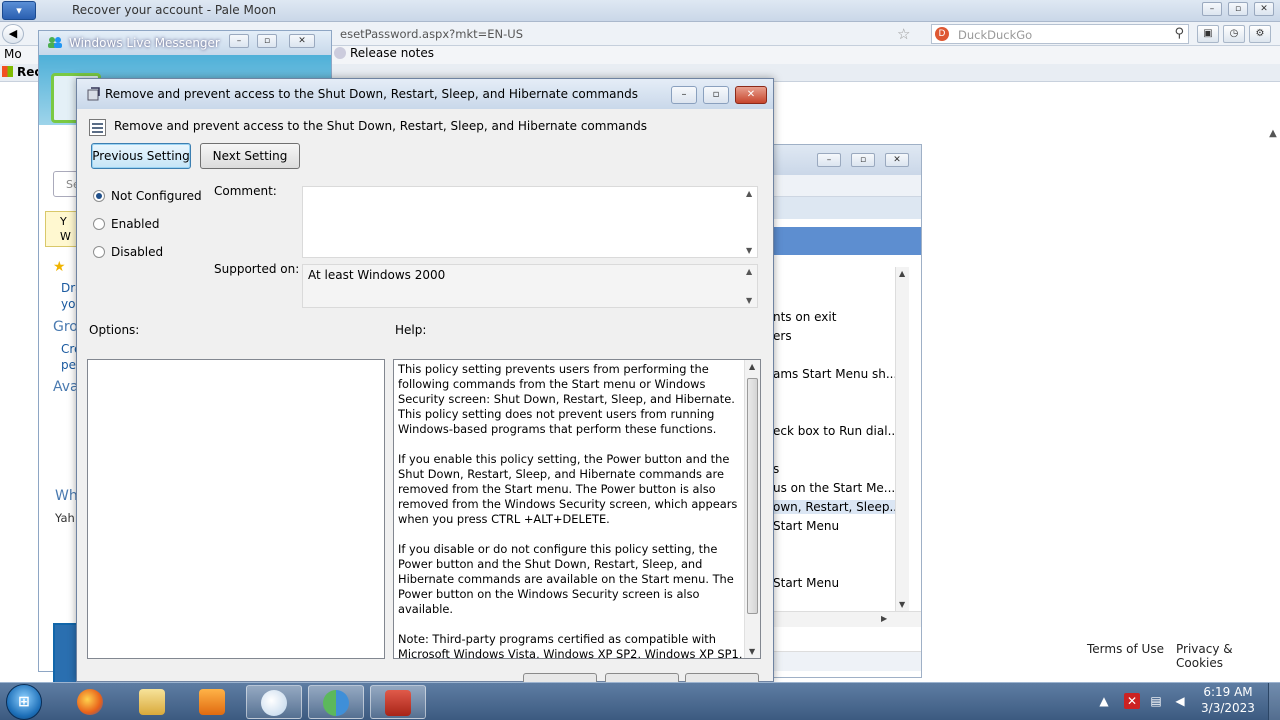 The height and width of the screenshot is (720, 1280). What do you see at coordinates (863, 160) in the screenshot?
I see `editor-maximize-button: ▫` at bounding box center [863, 160].